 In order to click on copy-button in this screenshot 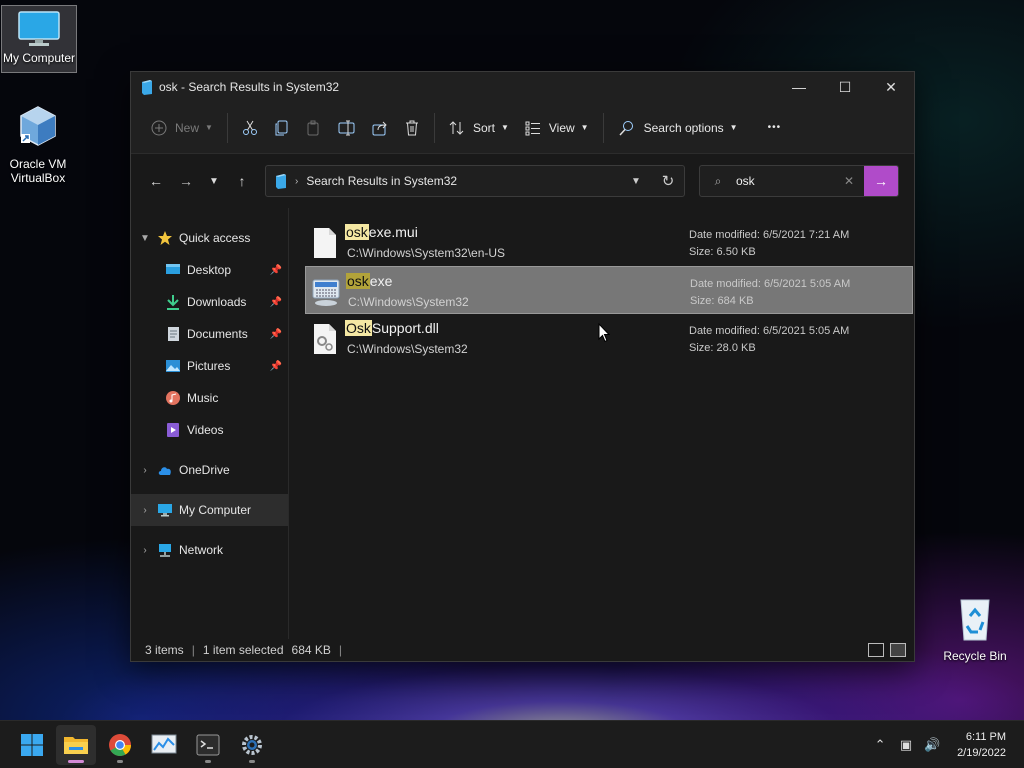, I will do `click(282, 128)`.